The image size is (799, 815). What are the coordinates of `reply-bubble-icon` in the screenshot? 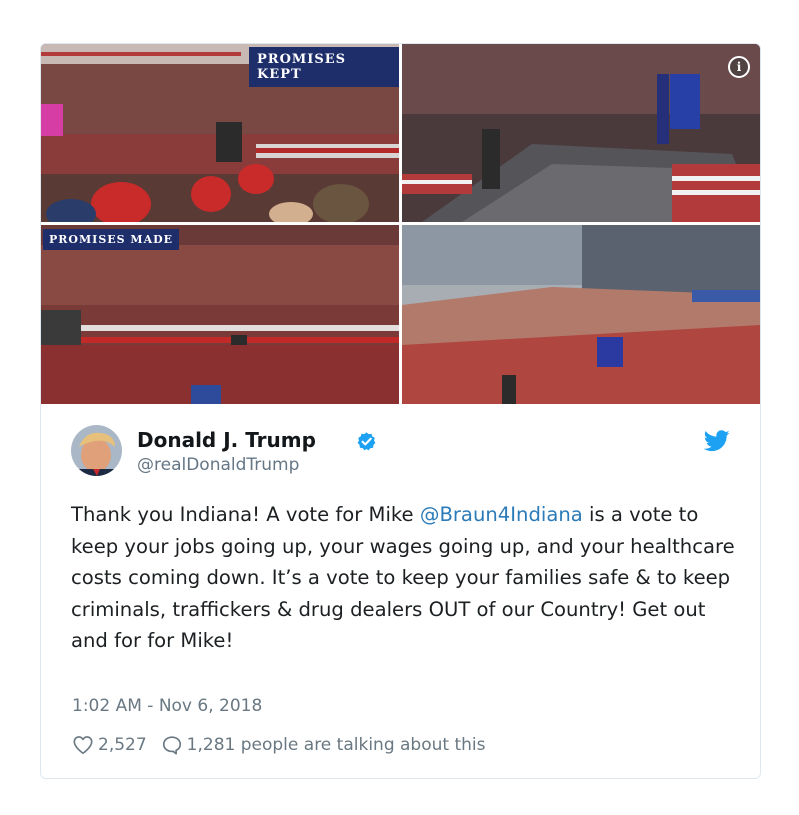 It's located at (172, 745).